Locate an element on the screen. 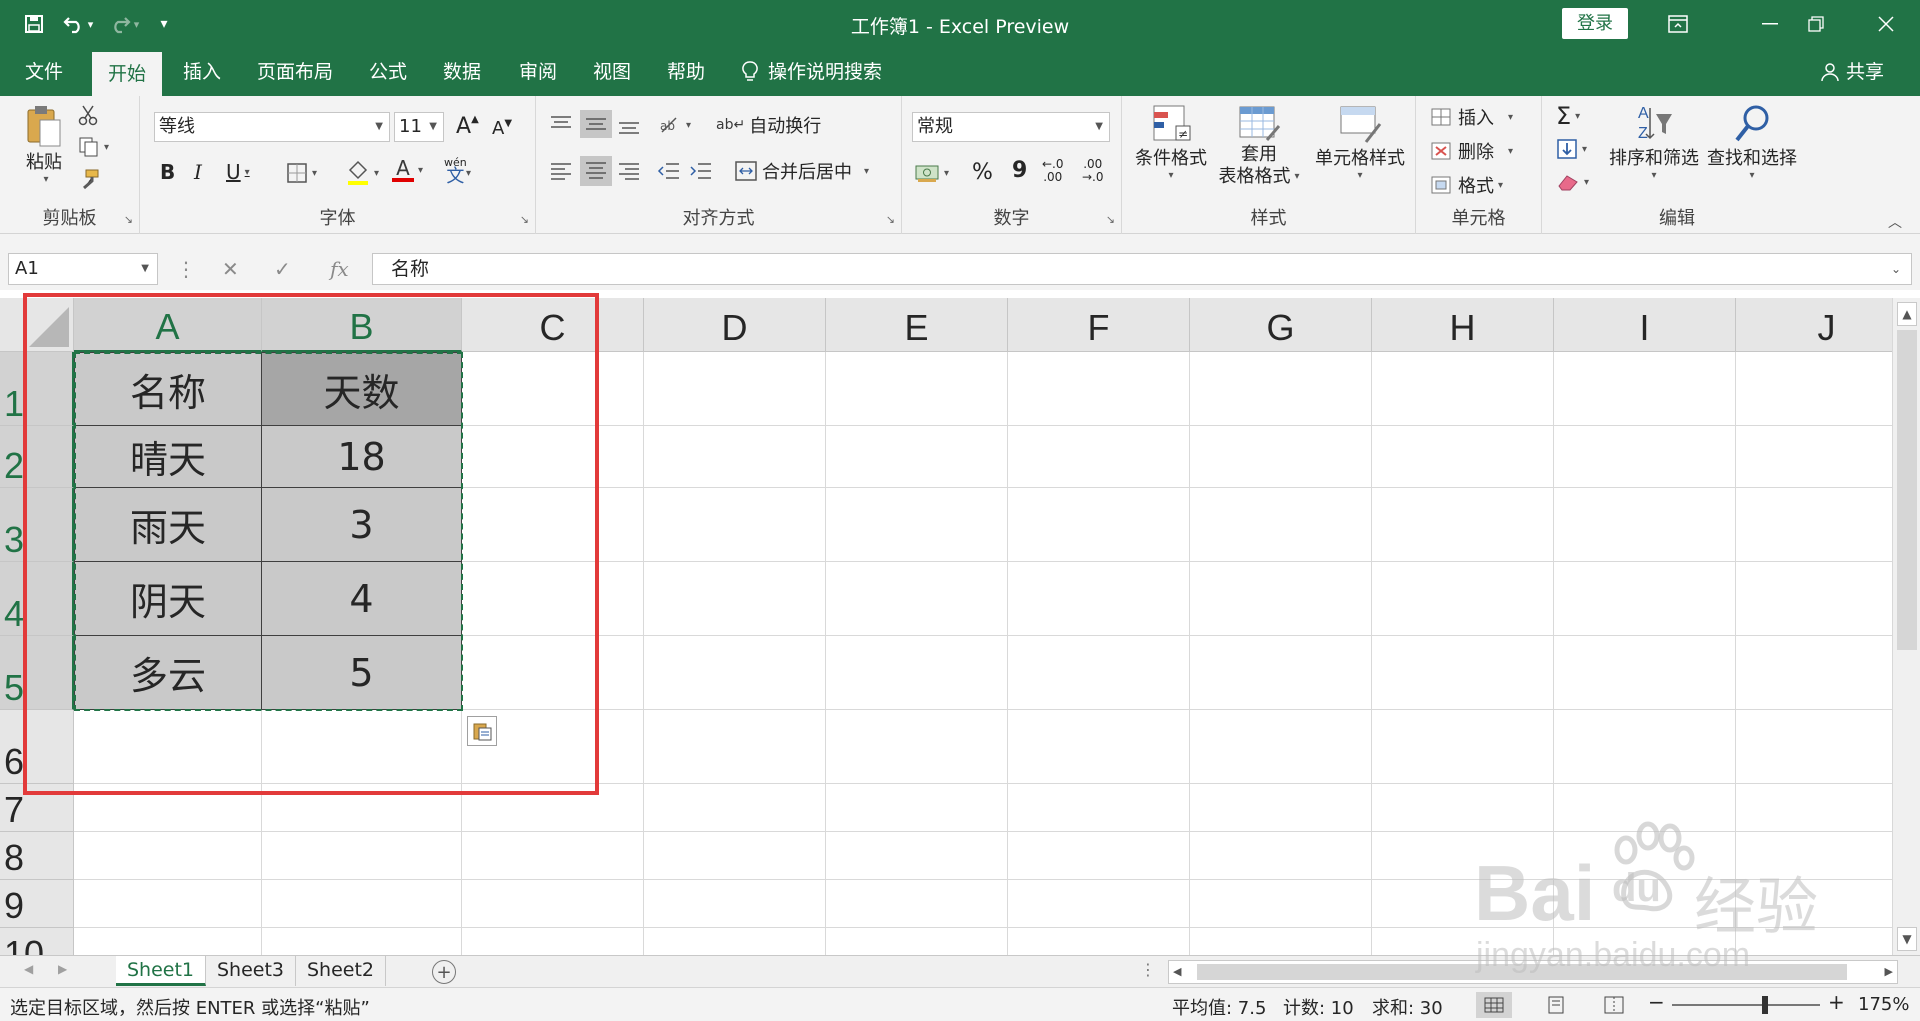  tab-file: 文件 is located at coordinates (44, 72).